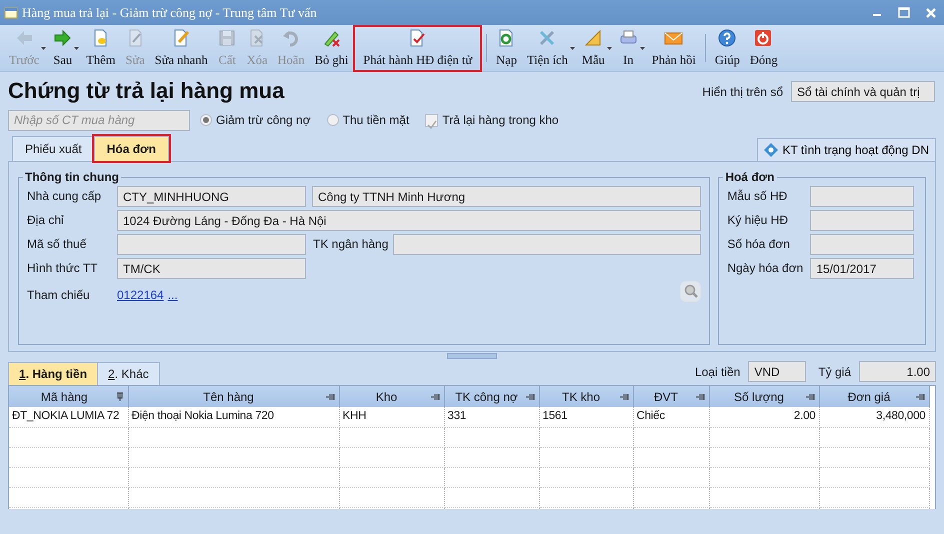  I want to click on pencil-icon, so click(331, 38).